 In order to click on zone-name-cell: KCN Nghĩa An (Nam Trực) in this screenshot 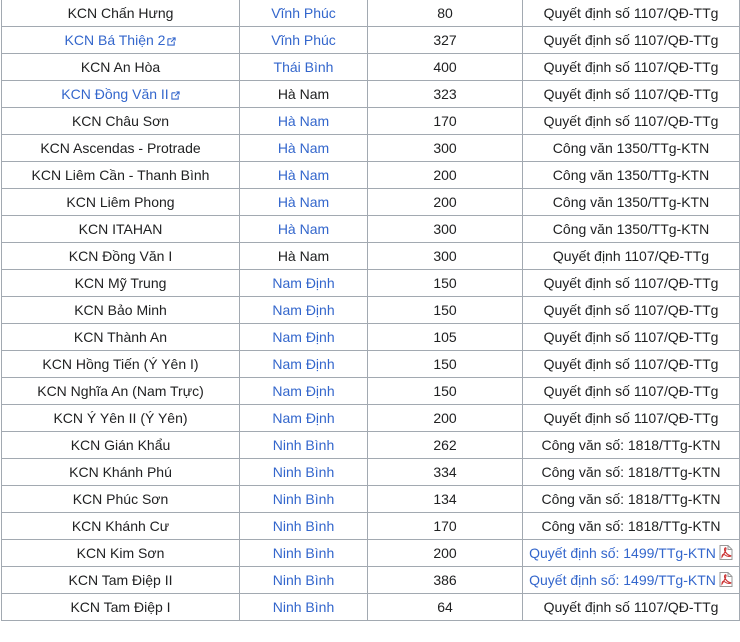, I will do `click(120, 391)`.